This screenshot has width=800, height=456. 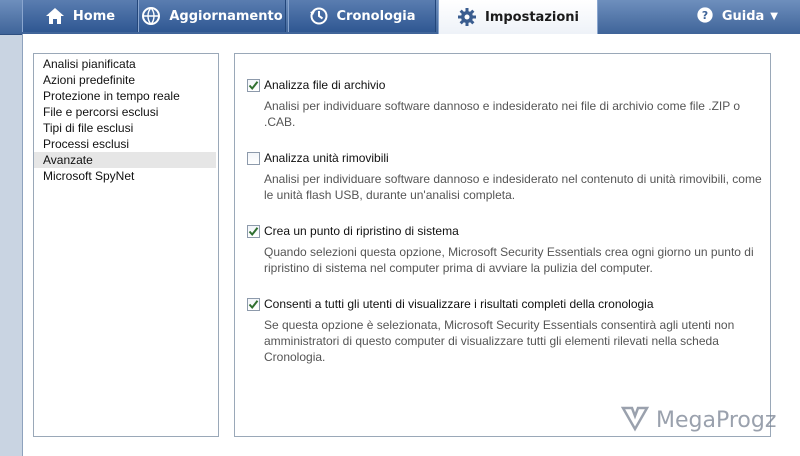 I want to click on tab-cronologia: Cronologia, so click(x=362, y=16).